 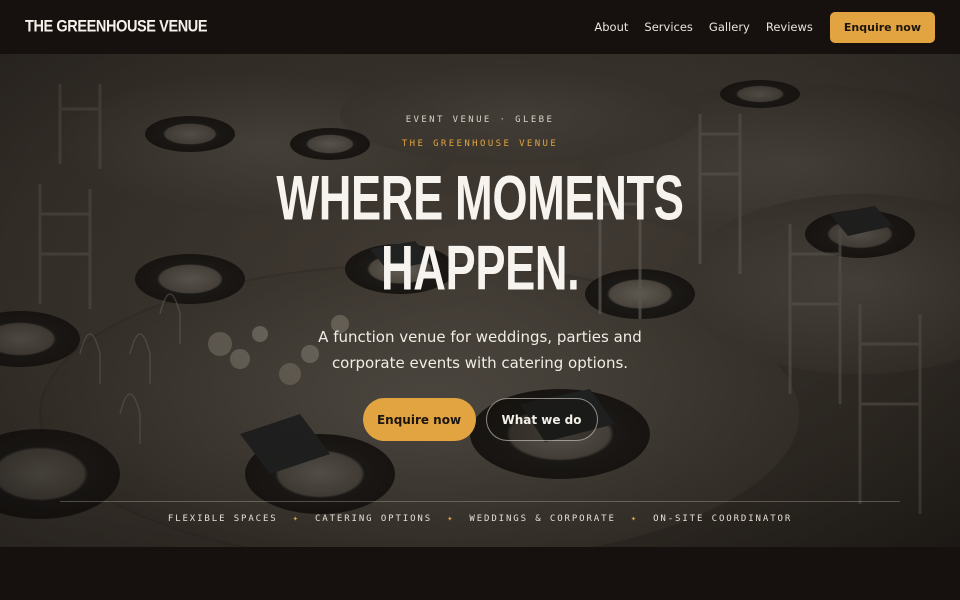 I want to click on hero-venue-name: THE GREENHOUSE VENUE, so click(x=480, y=144).